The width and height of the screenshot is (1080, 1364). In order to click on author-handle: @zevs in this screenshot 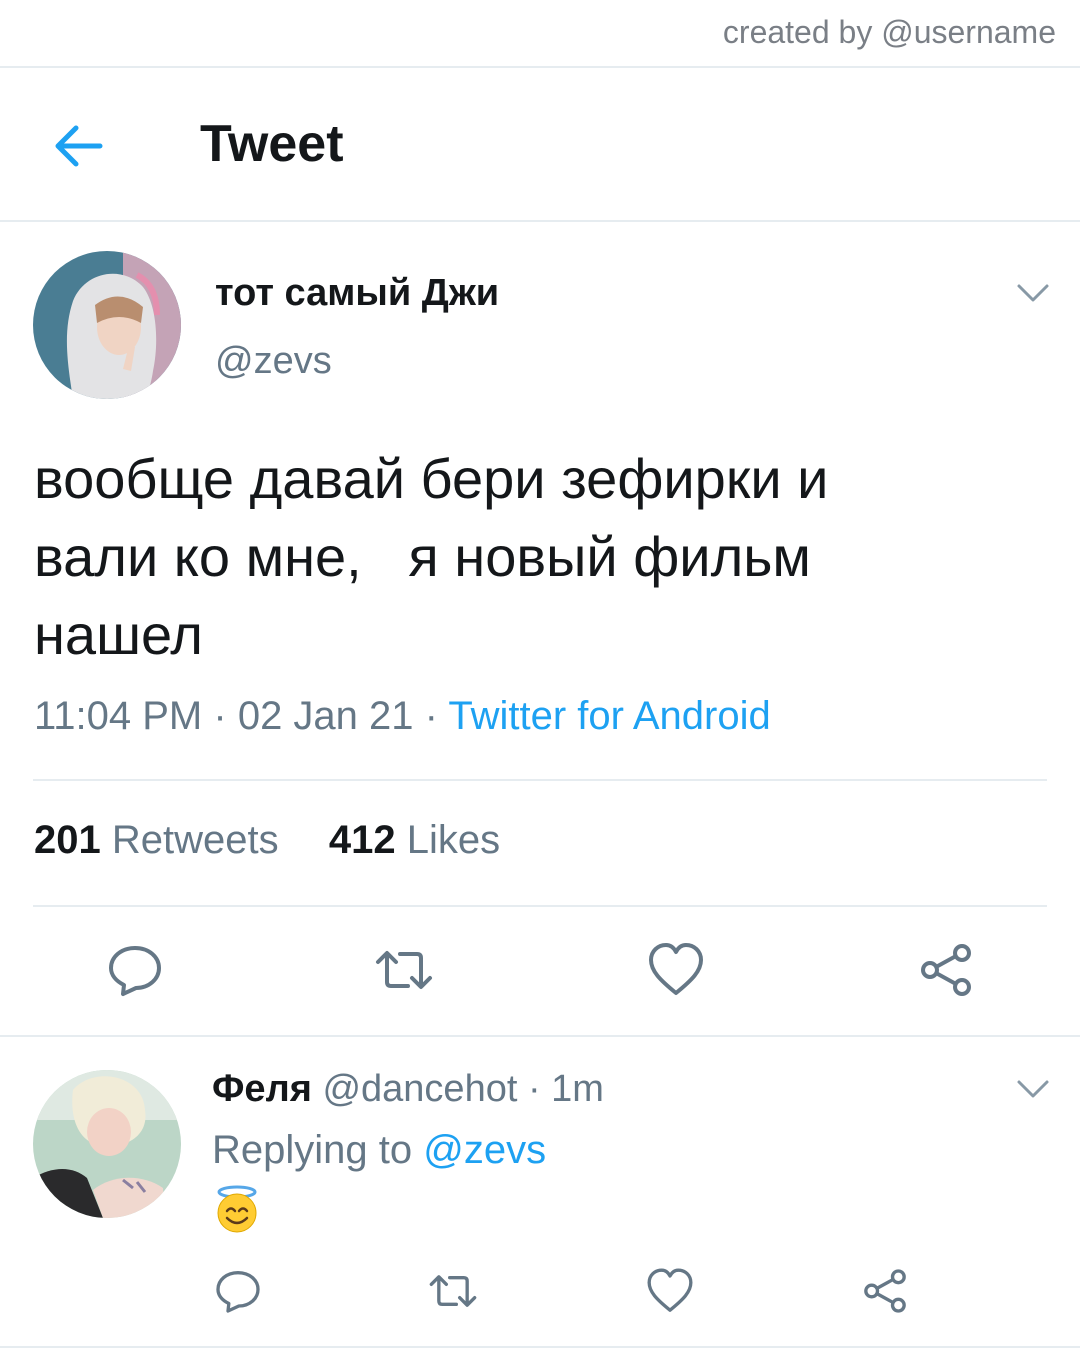, I will do `click(273, 361)`.